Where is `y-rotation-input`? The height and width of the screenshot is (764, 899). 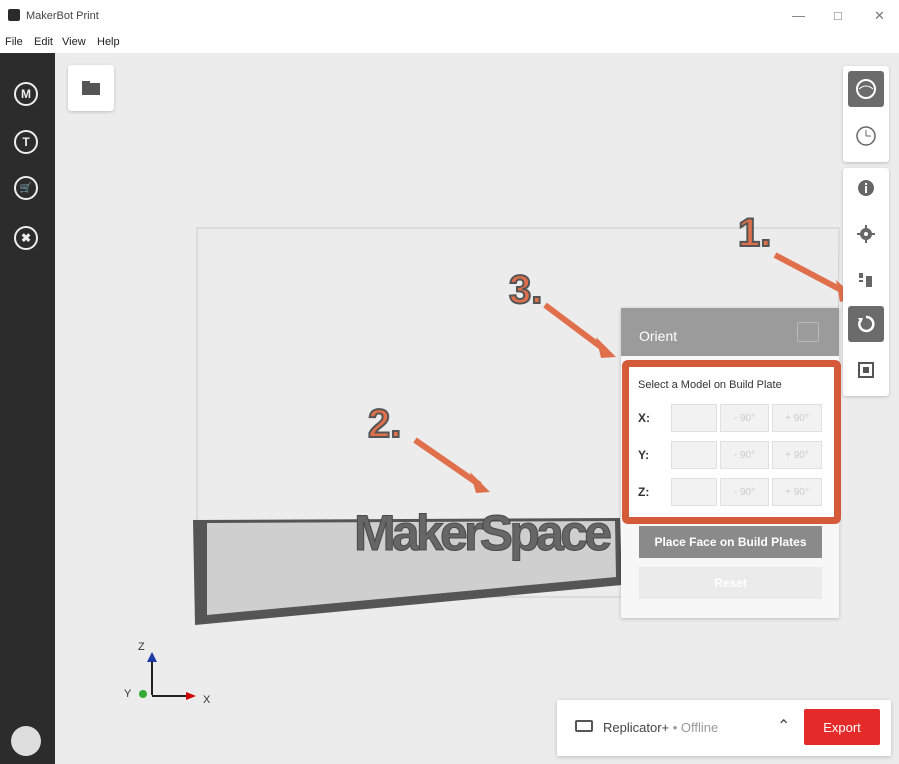
y-rotation-input is located at coordinates (694, 455).